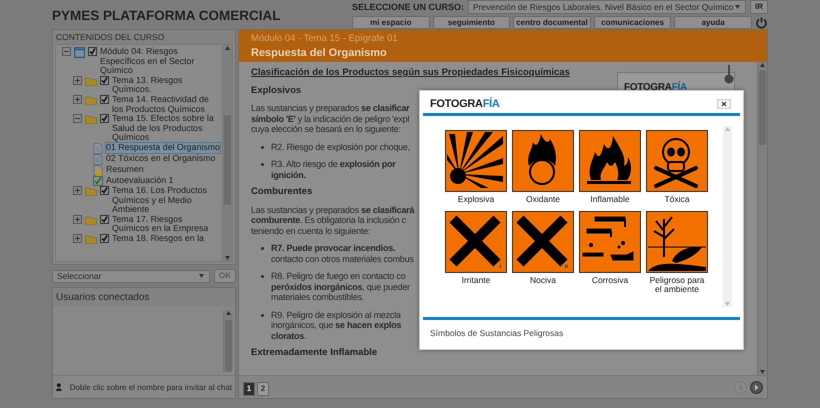  Describe the element at coordinates (610, 199) in the screenshot. I see `symbol-label: Inflamable` at that location.